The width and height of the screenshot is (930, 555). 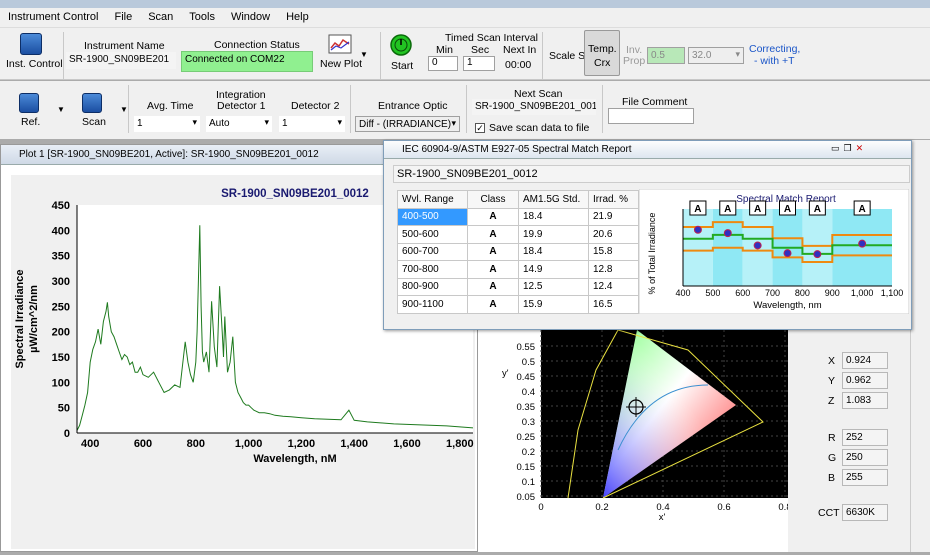 What do you see at coordinates (413, 106) in the screenshot?
I see `entrance-optic-label: Entrance Optic` at bounding box center [413, 106].